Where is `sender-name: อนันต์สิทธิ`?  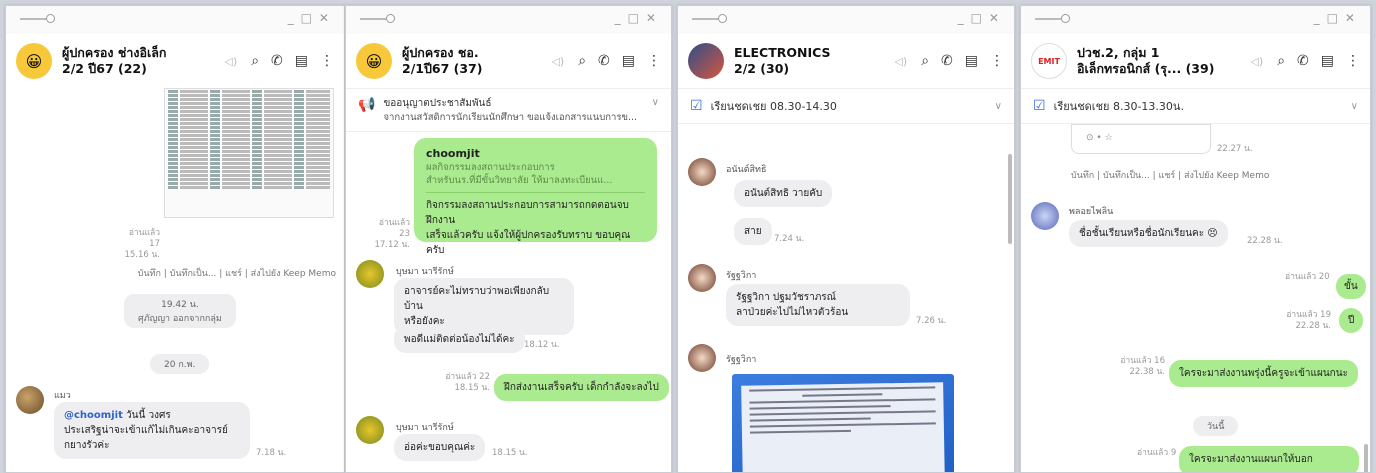 sender-name: อนันต์สิทธิ is located at coordinates (746, 170).